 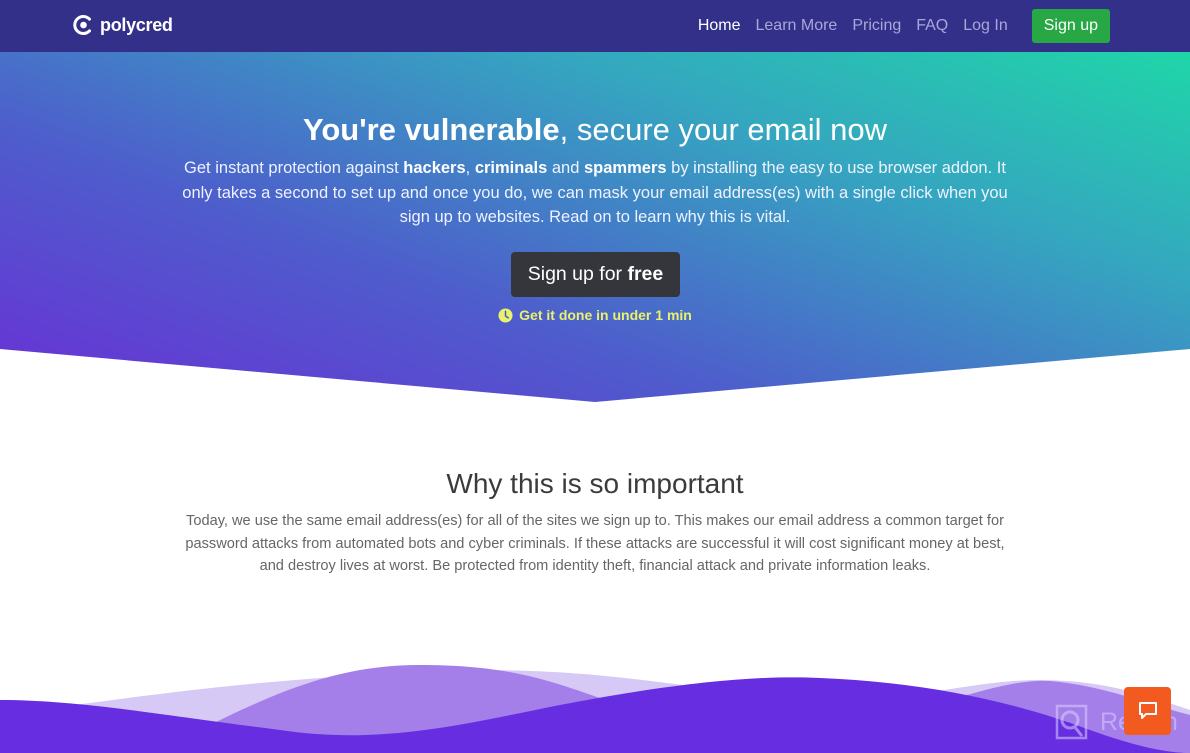 I want to click on hero-title-rest: , secure your email now, so click(x=723, y=129).